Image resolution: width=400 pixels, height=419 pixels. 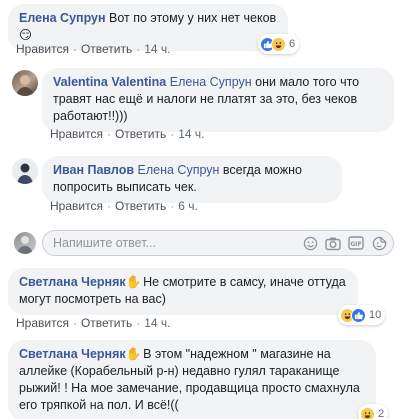 What do you see at coordinates (310, 243) in the screenshot?
I see `emoji-icon` at bounding box center [310, 243].